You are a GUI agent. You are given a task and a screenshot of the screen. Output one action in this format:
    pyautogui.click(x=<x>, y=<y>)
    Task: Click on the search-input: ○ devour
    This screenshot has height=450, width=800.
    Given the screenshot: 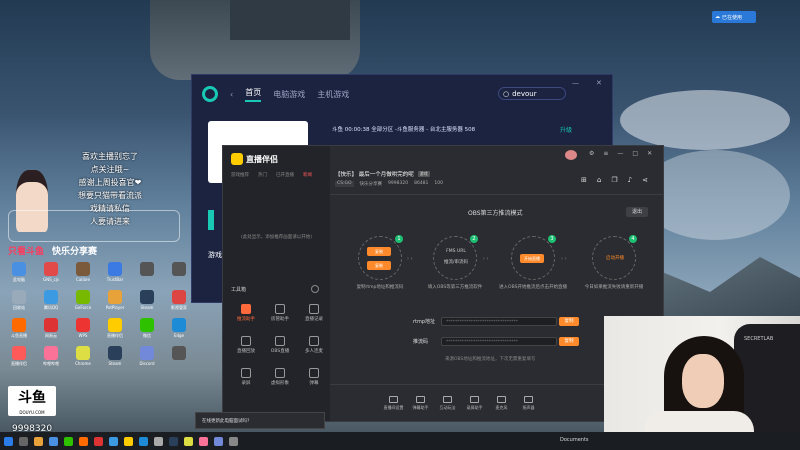 What is the action you would take?
    pyautogui.click(x=532, y=93)
    